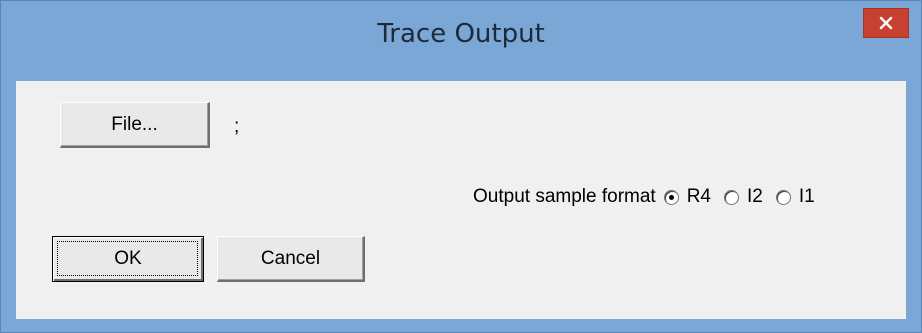 Image resolution: width=922 pixels, height=333 pixels. I want to click on output-sample-format-group: Output sample format R4 I2 I1, so click(644, 197).